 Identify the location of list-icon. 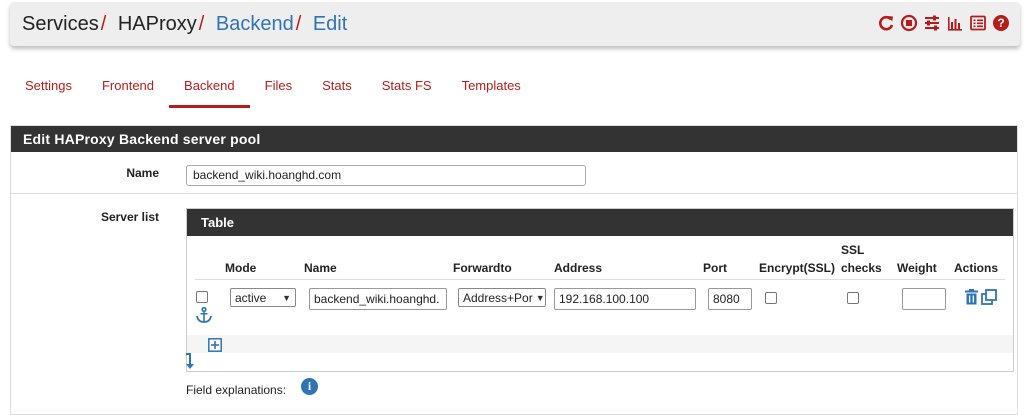
(978, 23).